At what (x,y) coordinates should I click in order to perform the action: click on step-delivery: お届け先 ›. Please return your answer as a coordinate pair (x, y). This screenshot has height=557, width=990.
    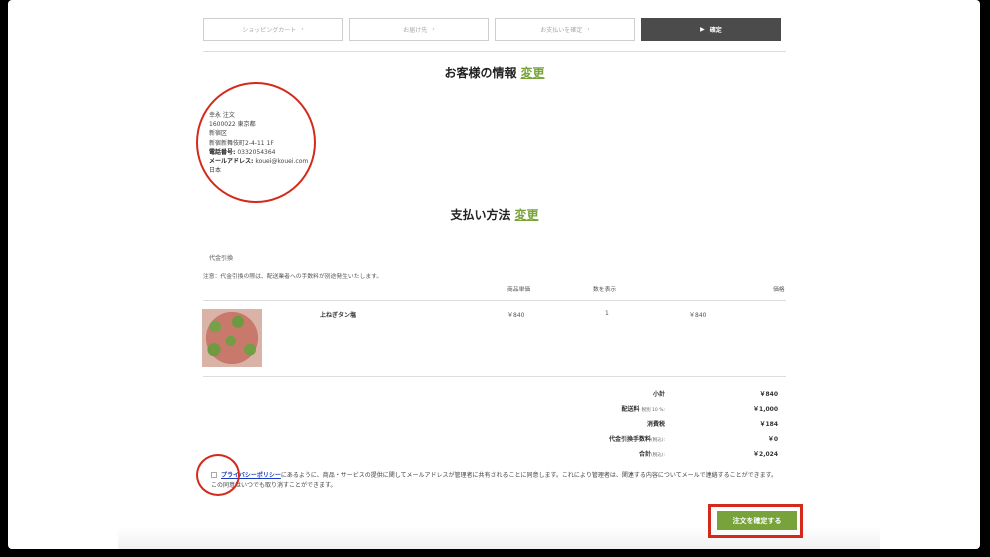
    Looking at the image, I should click on (419, 29).